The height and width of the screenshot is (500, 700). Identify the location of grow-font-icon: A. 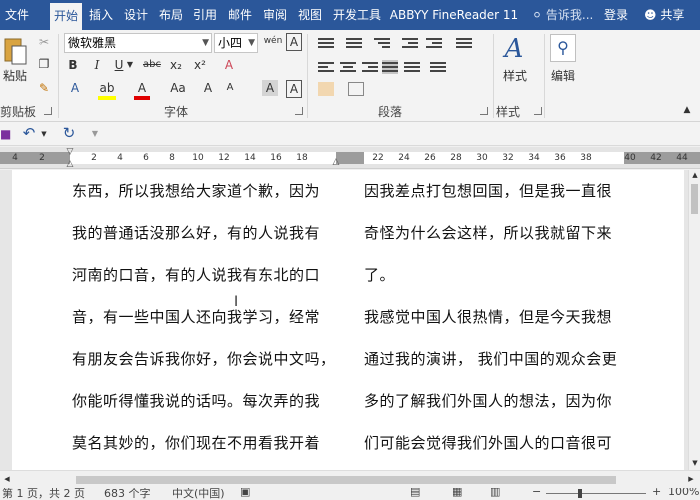
(208, 88).